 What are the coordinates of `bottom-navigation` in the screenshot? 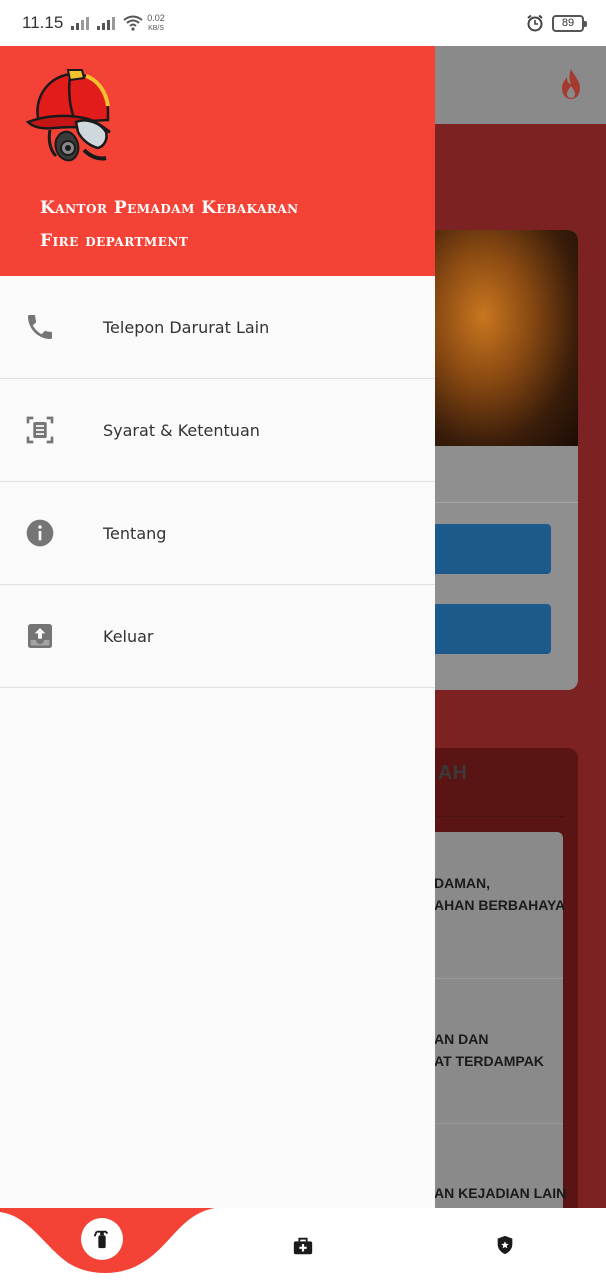 It's located at (303, 1244).